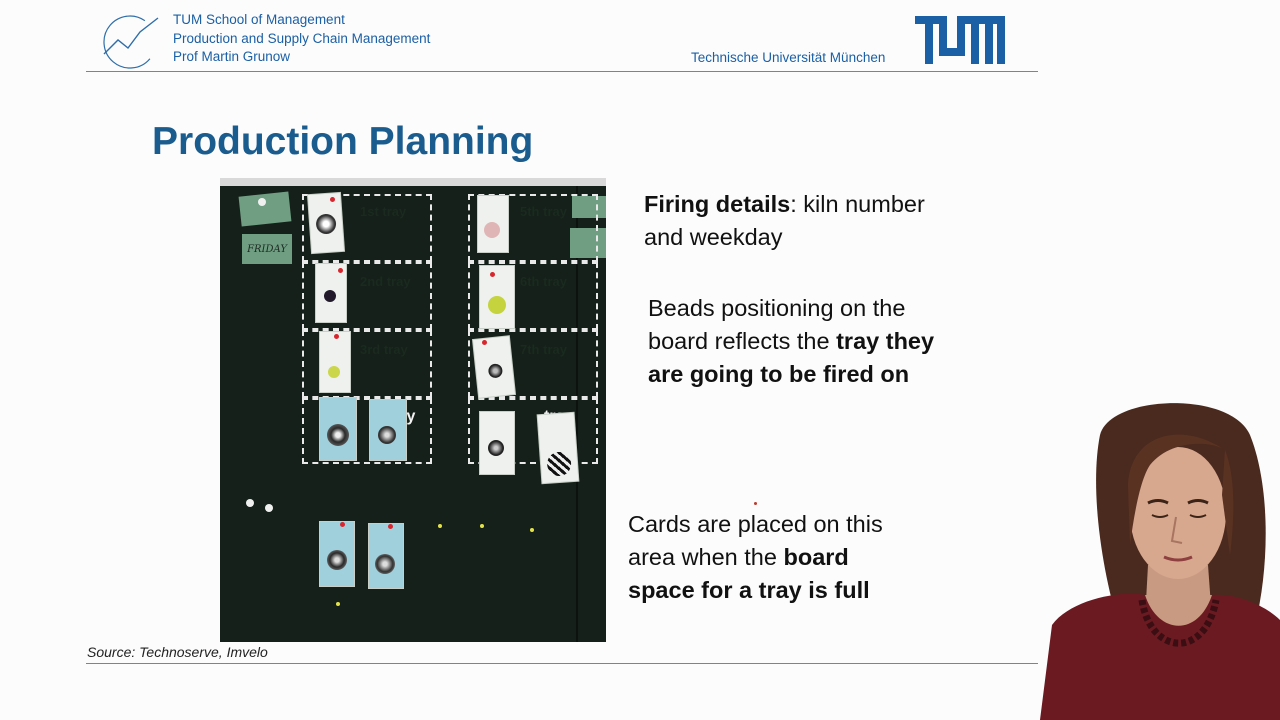  What do you see at coordinates (131, 42) in the screenshot?
I see `tum-som-logo-icon` at bounding box center [131, 42].